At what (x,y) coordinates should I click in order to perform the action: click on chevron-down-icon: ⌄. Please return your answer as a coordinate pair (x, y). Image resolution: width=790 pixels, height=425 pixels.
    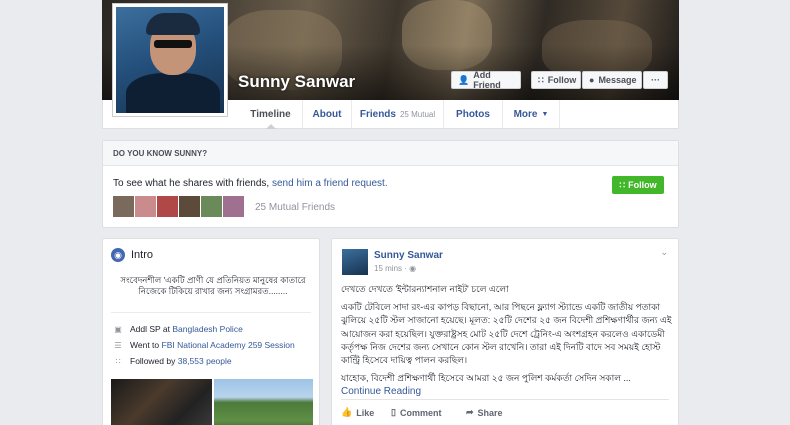
    Looking at the image, I should click on (664, 252).